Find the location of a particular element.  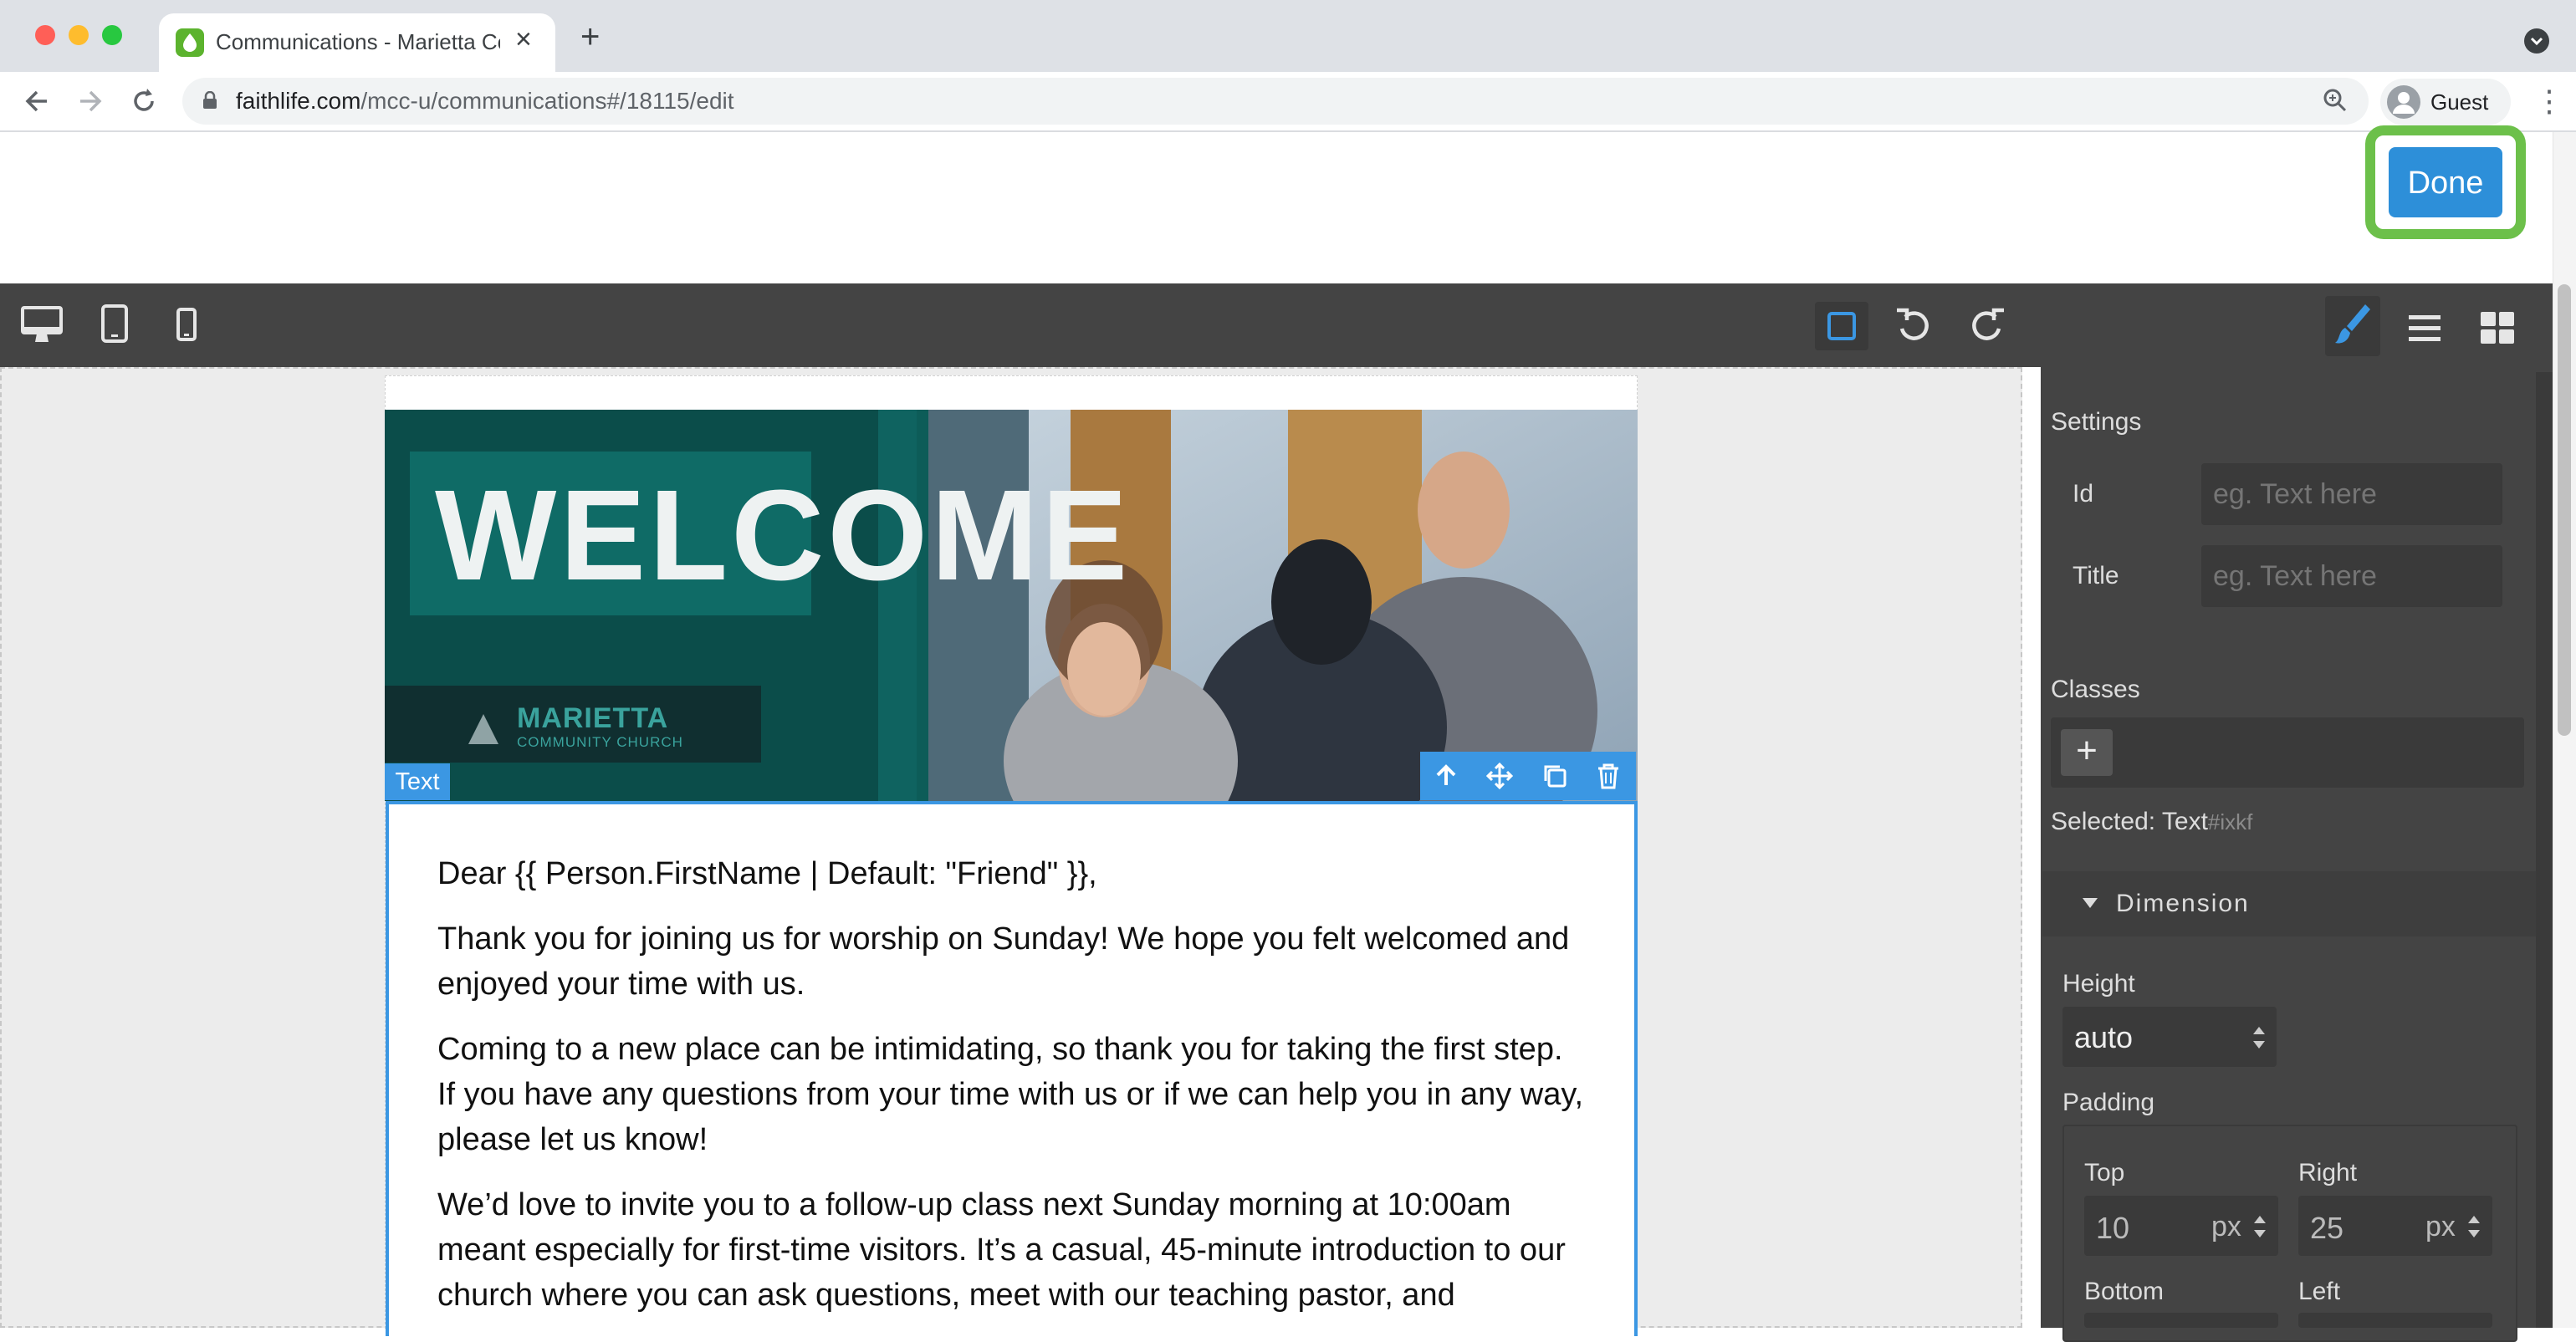

padding-bottom-input is located at coordinates (2181, 1320).